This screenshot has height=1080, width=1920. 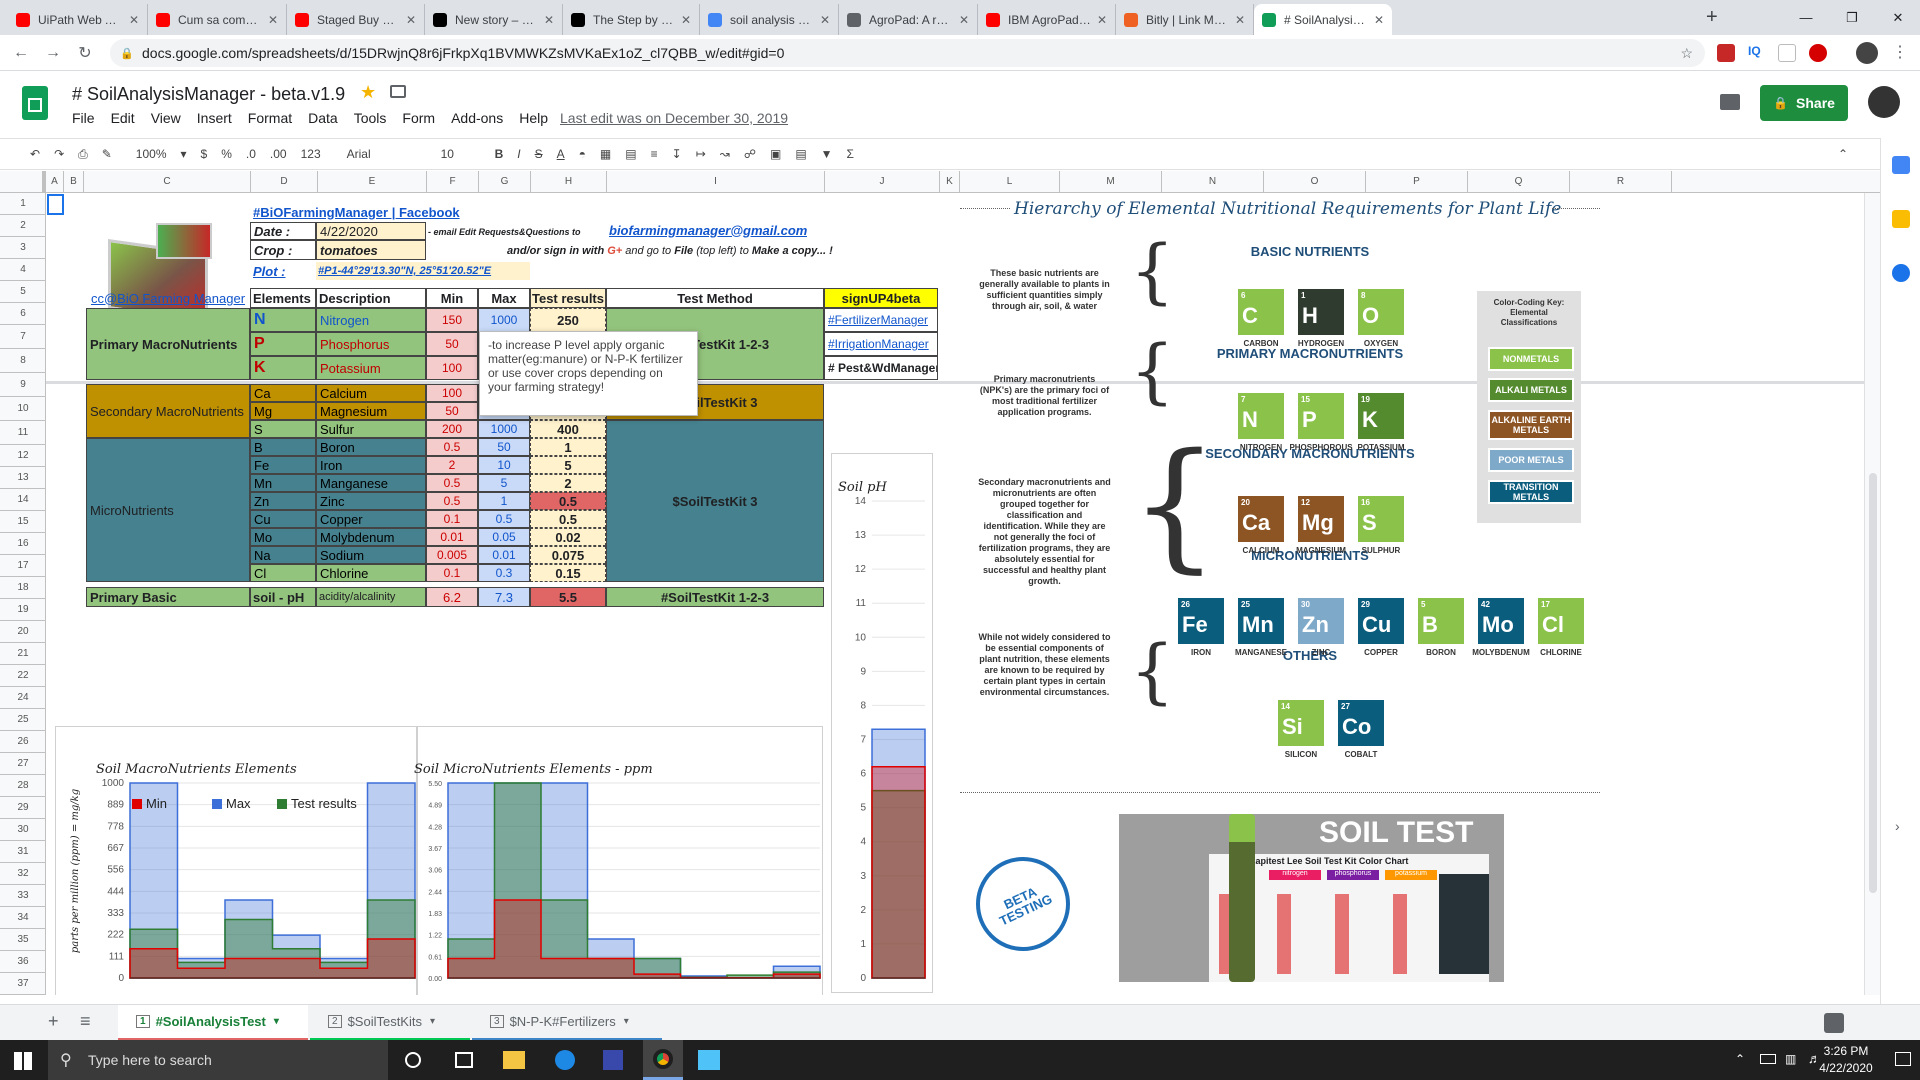 What do you see at coordinates (882, 723) in the screenshot?
I see `ph-chart` at bounding box center [882, 723].